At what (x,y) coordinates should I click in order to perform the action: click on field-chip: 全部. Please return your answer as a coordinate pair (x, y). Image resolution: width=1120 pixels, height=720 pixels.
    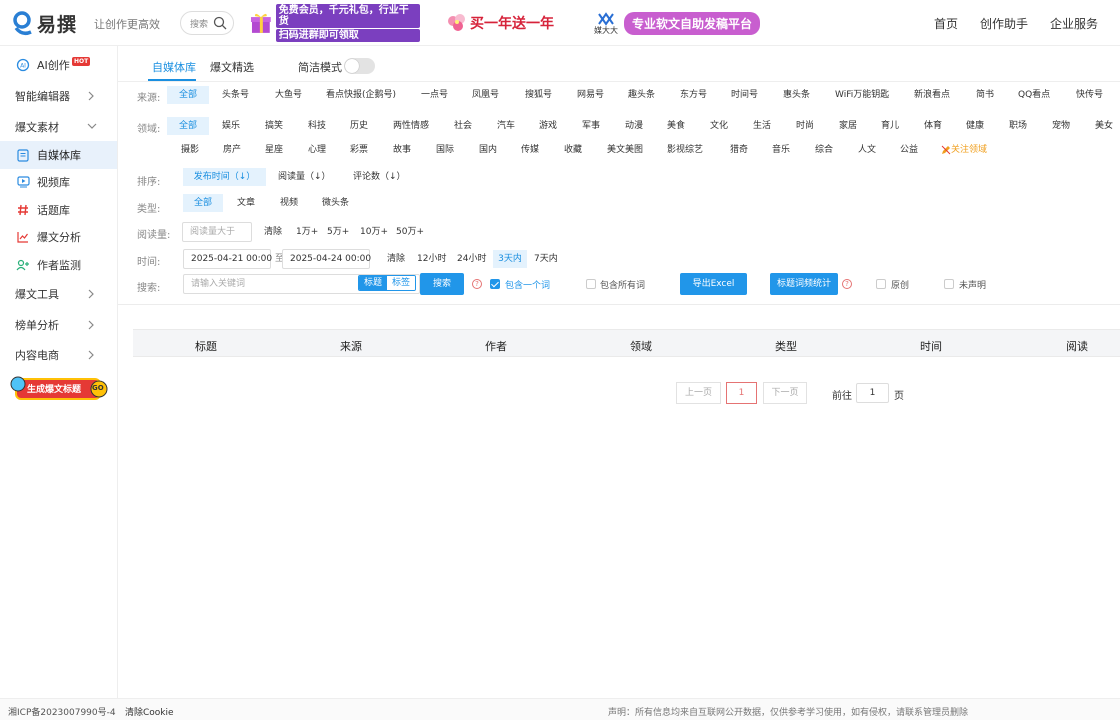
    Looking at the image, I should click on (188, 126).